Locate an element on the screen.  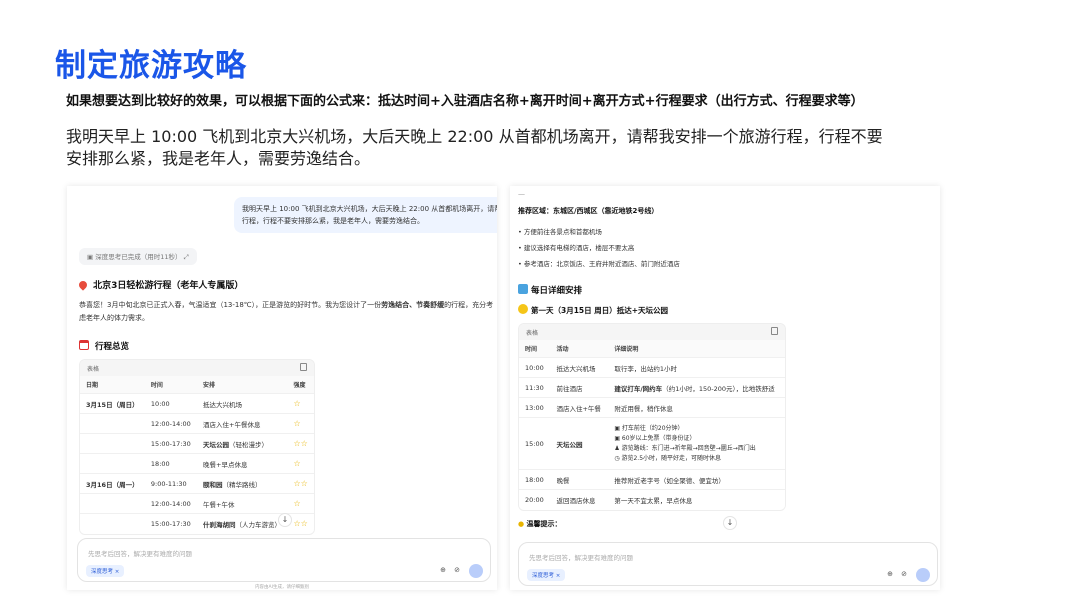
tips-heading: ● 温馨提示： is located at coordinates (540, 524).